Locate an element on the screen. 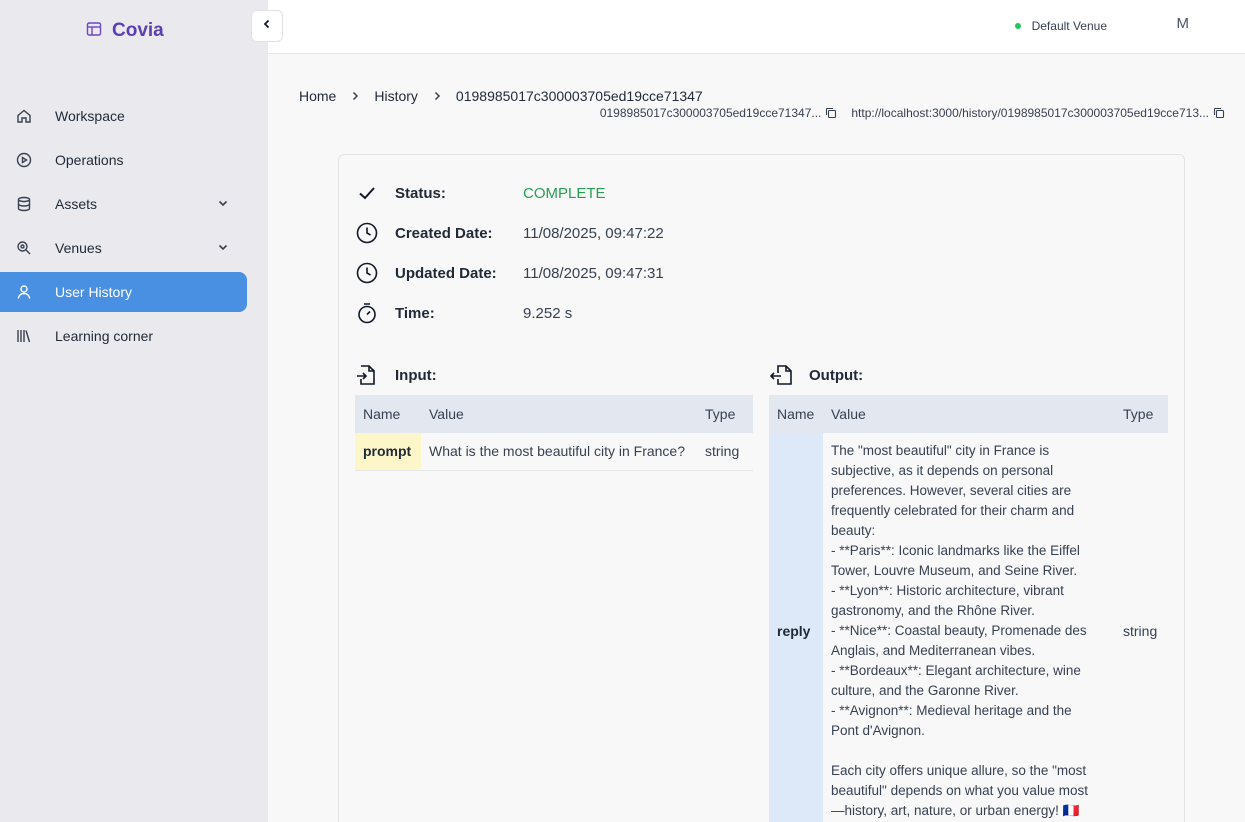 The width and height of the screenshot is (1245, 822). sidebar-item-label: User History is located at coordinates (94, 292).